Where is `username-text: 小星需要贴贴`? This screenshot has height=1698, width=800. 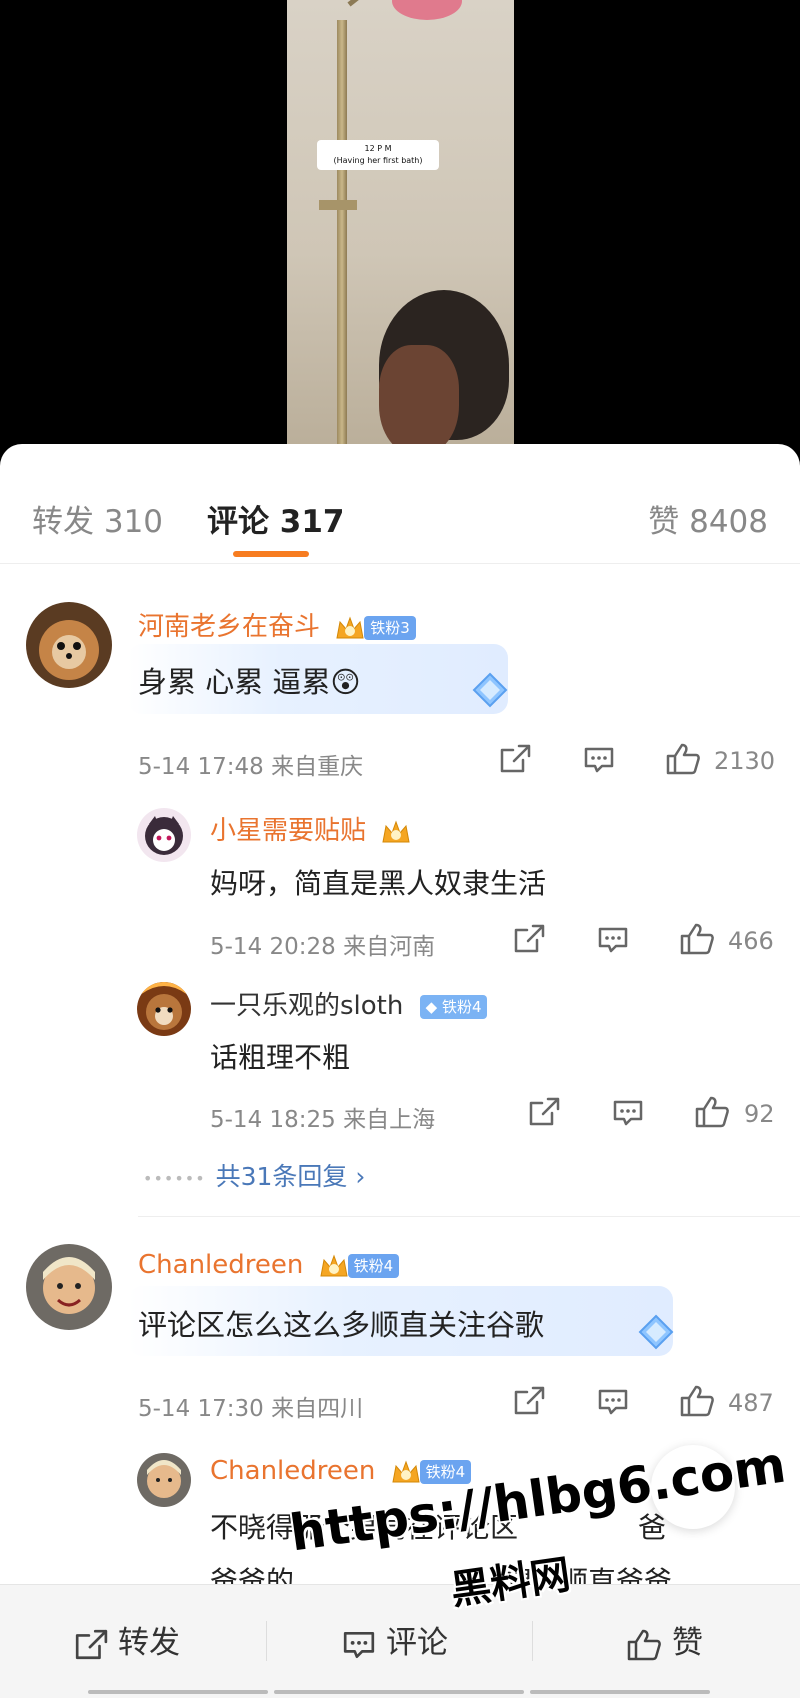 username-text: 小星需要贴贴 is located at coordinates (288, 831).